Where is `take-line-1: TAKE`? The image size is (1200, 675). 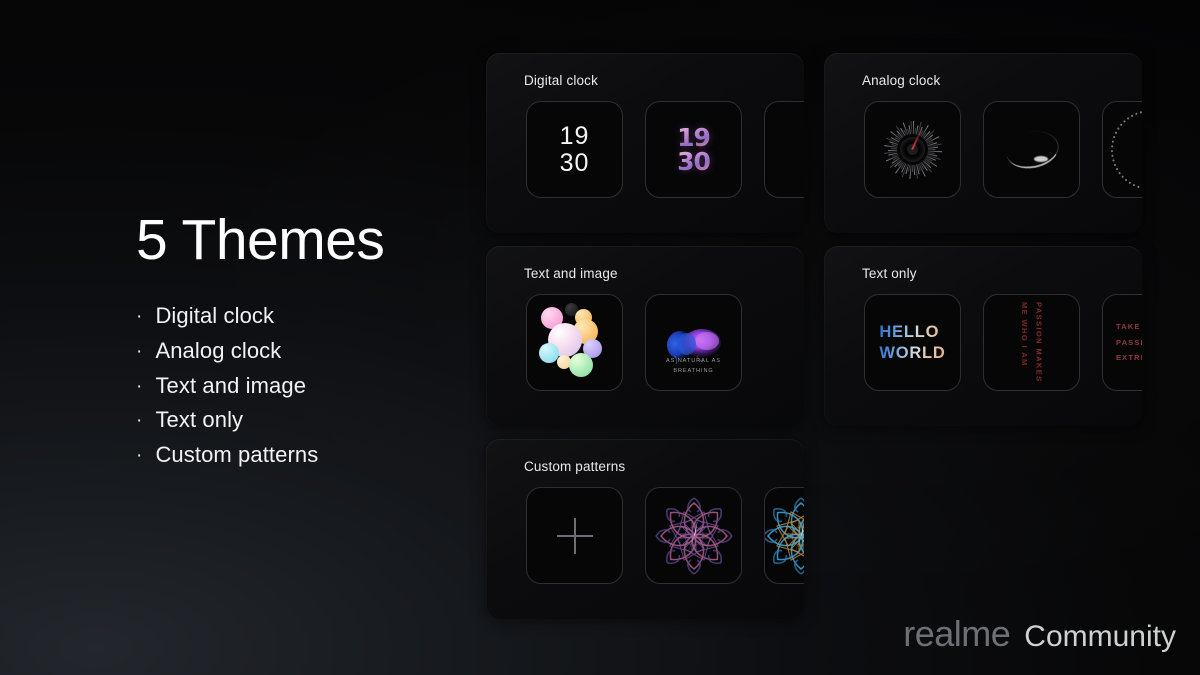 take-line-1: TAKE is located at coordinates (1128, 327).